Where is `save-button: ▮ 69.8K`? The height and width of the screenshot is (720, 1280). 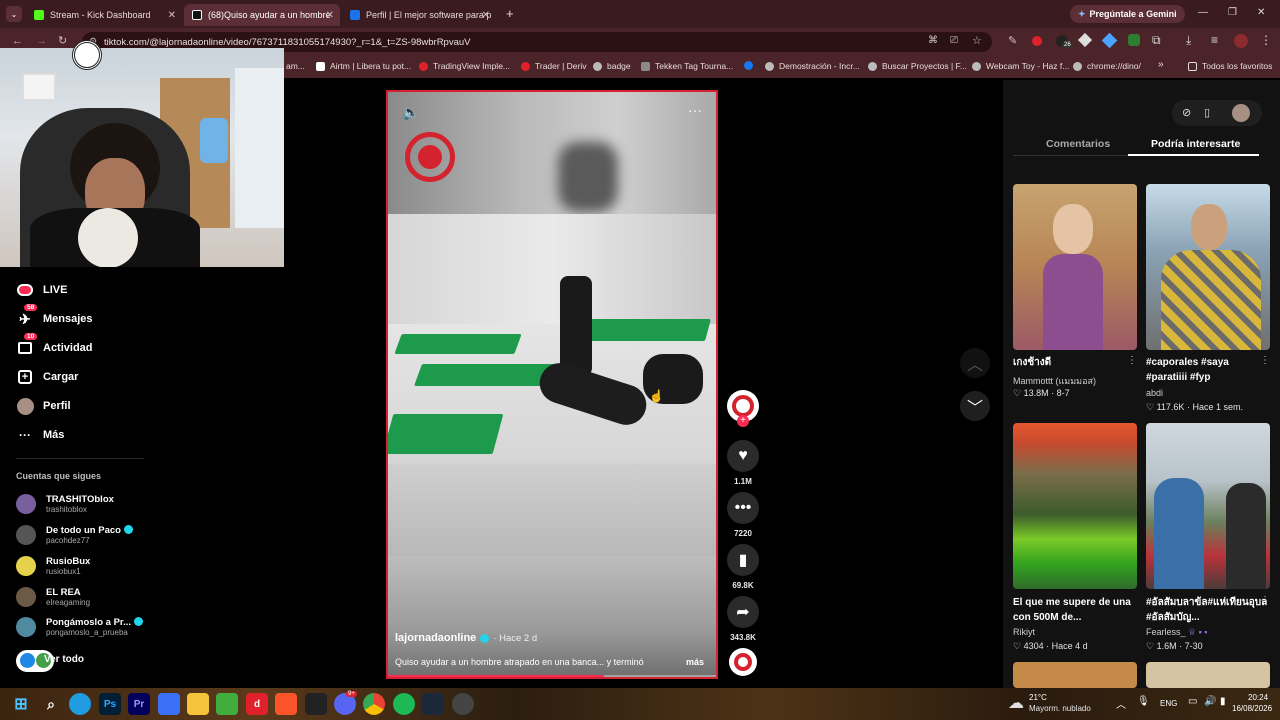
save-button: ▮ 69.8K is located at coordinates (743, 567).